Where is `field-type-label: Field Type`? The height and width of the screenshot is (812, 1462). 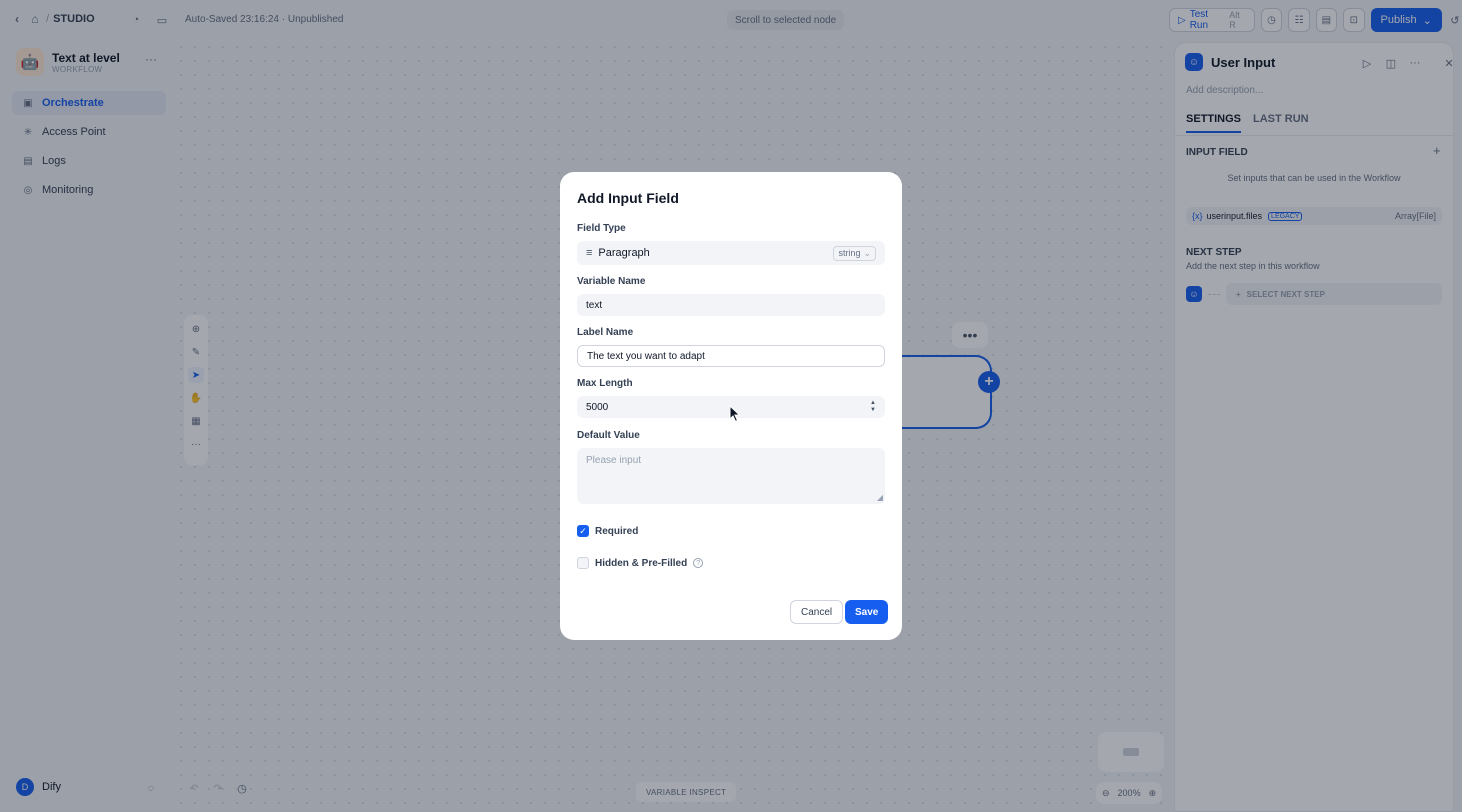
field-type-label: Field Type is located at coordinates (601, 228).